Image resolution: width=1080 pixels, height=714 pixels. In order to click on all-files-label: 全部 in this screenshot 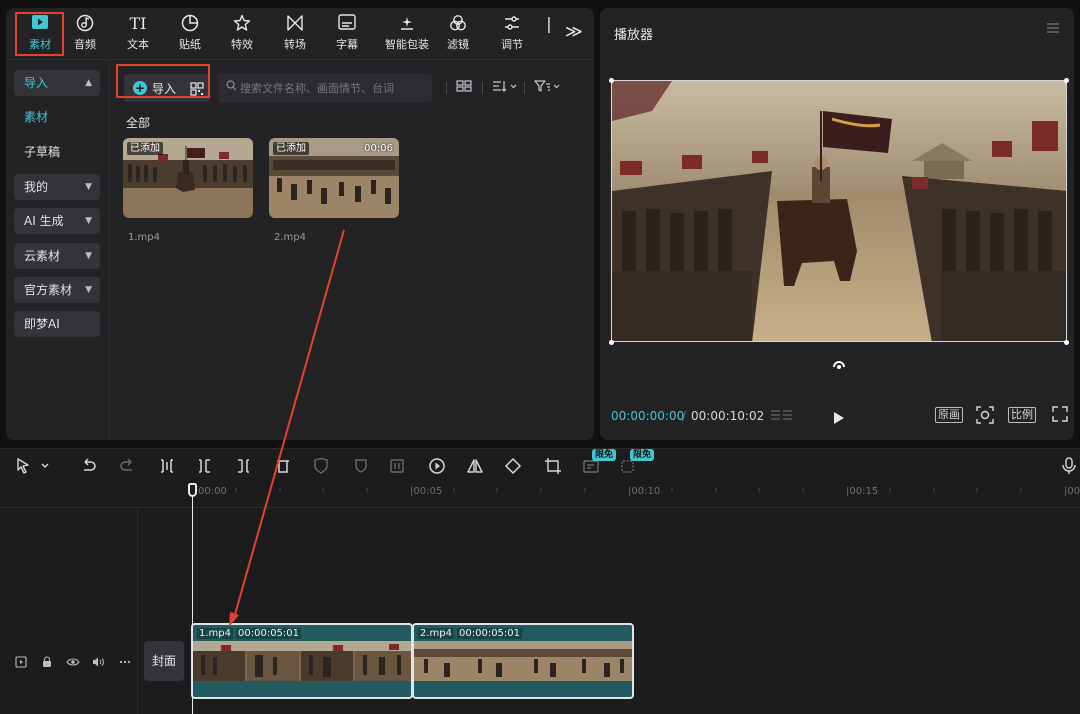, I will do `click(138, 123)`.